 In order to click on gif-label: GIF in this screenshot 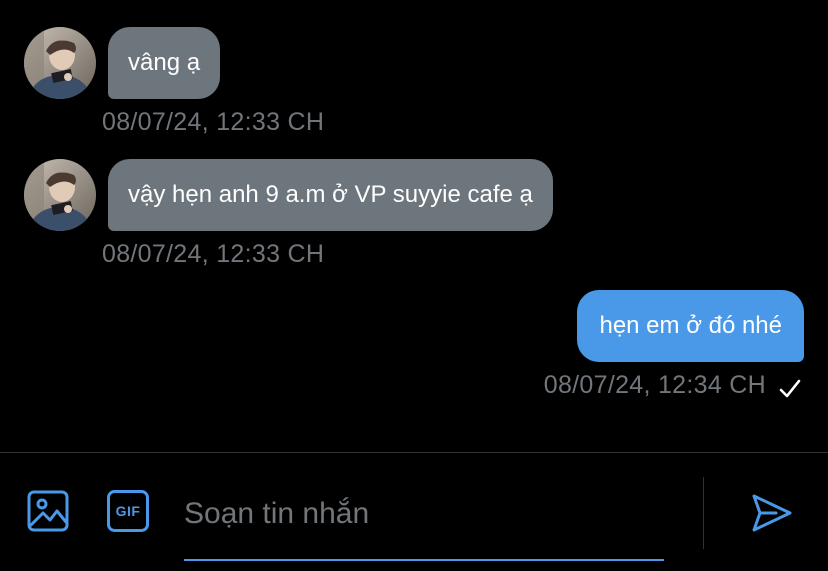, I will do `click(128, 511)`.